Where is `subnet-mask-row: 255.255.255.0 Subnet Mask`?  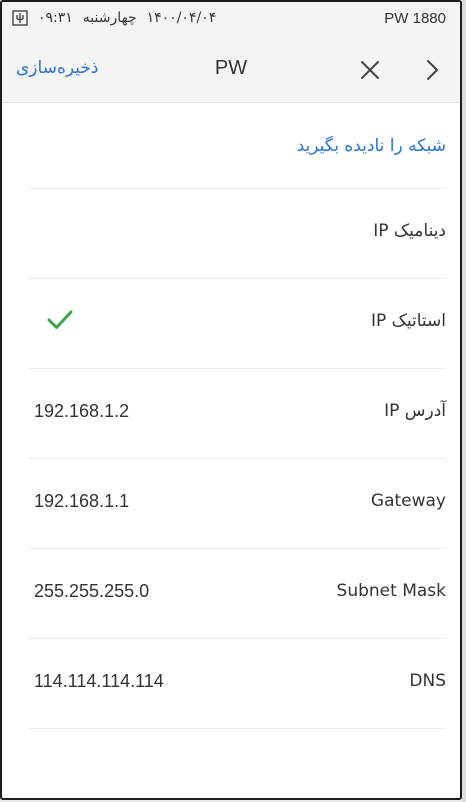 subnet-mask-row: 255.255.255.0 Subnet Mask is located at coordinates (237, 594).